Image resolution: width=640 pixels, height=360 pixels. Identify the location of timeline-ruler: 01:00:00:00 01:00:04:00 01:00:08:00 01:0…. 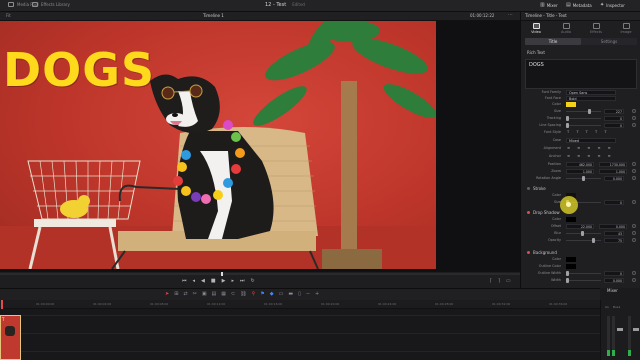
(300, 304).